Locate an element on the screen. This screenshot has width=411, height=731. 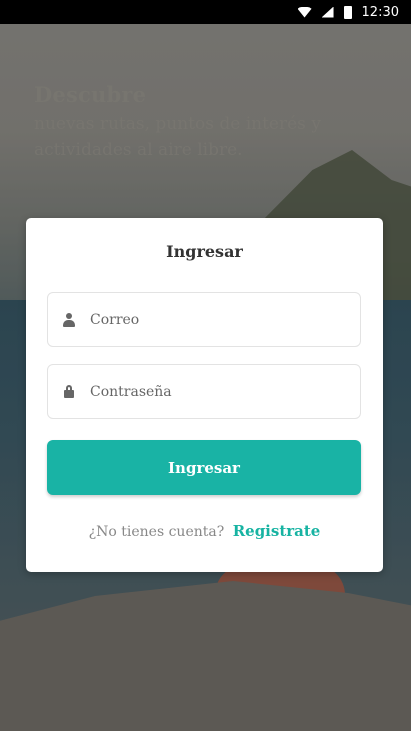
password-field is located at coordinates (204, 391).